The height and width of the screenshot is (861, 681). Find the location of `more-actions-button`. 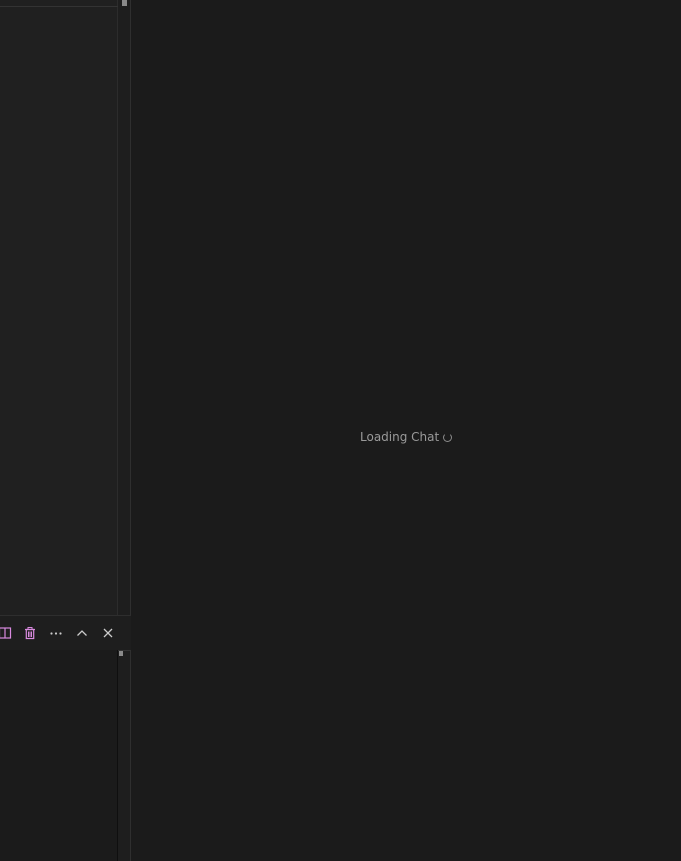

more-actions-button is located at coordinates (56, 633).